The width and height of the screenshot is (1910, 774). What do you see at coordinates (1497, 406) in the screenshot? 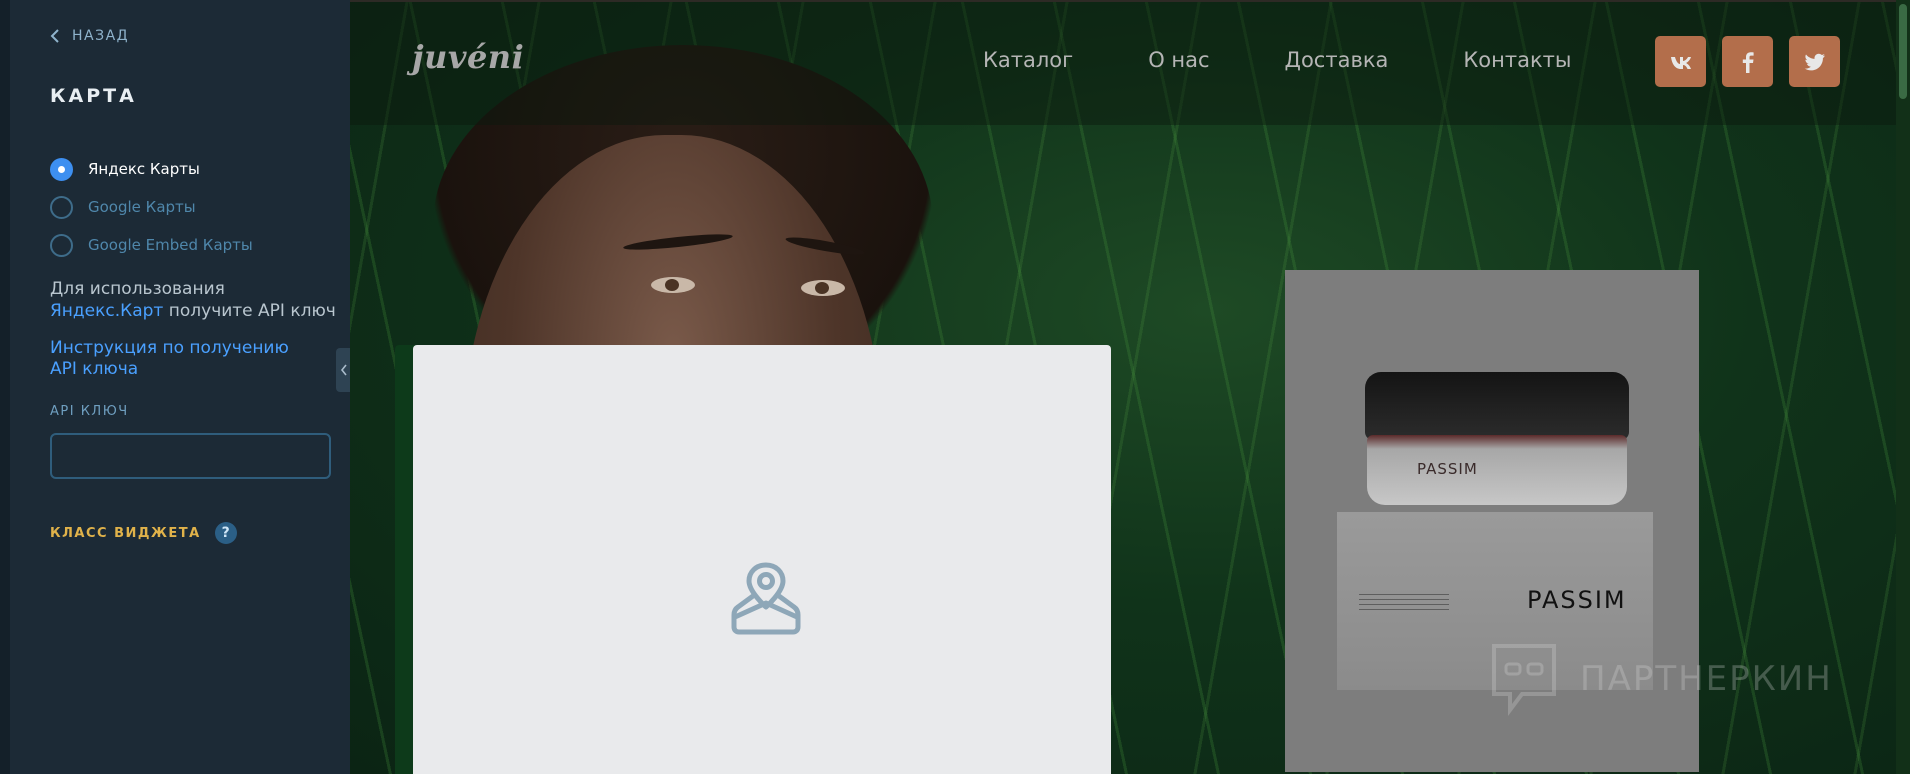
I see `jar-lid` at bounding box center [1497, 406].